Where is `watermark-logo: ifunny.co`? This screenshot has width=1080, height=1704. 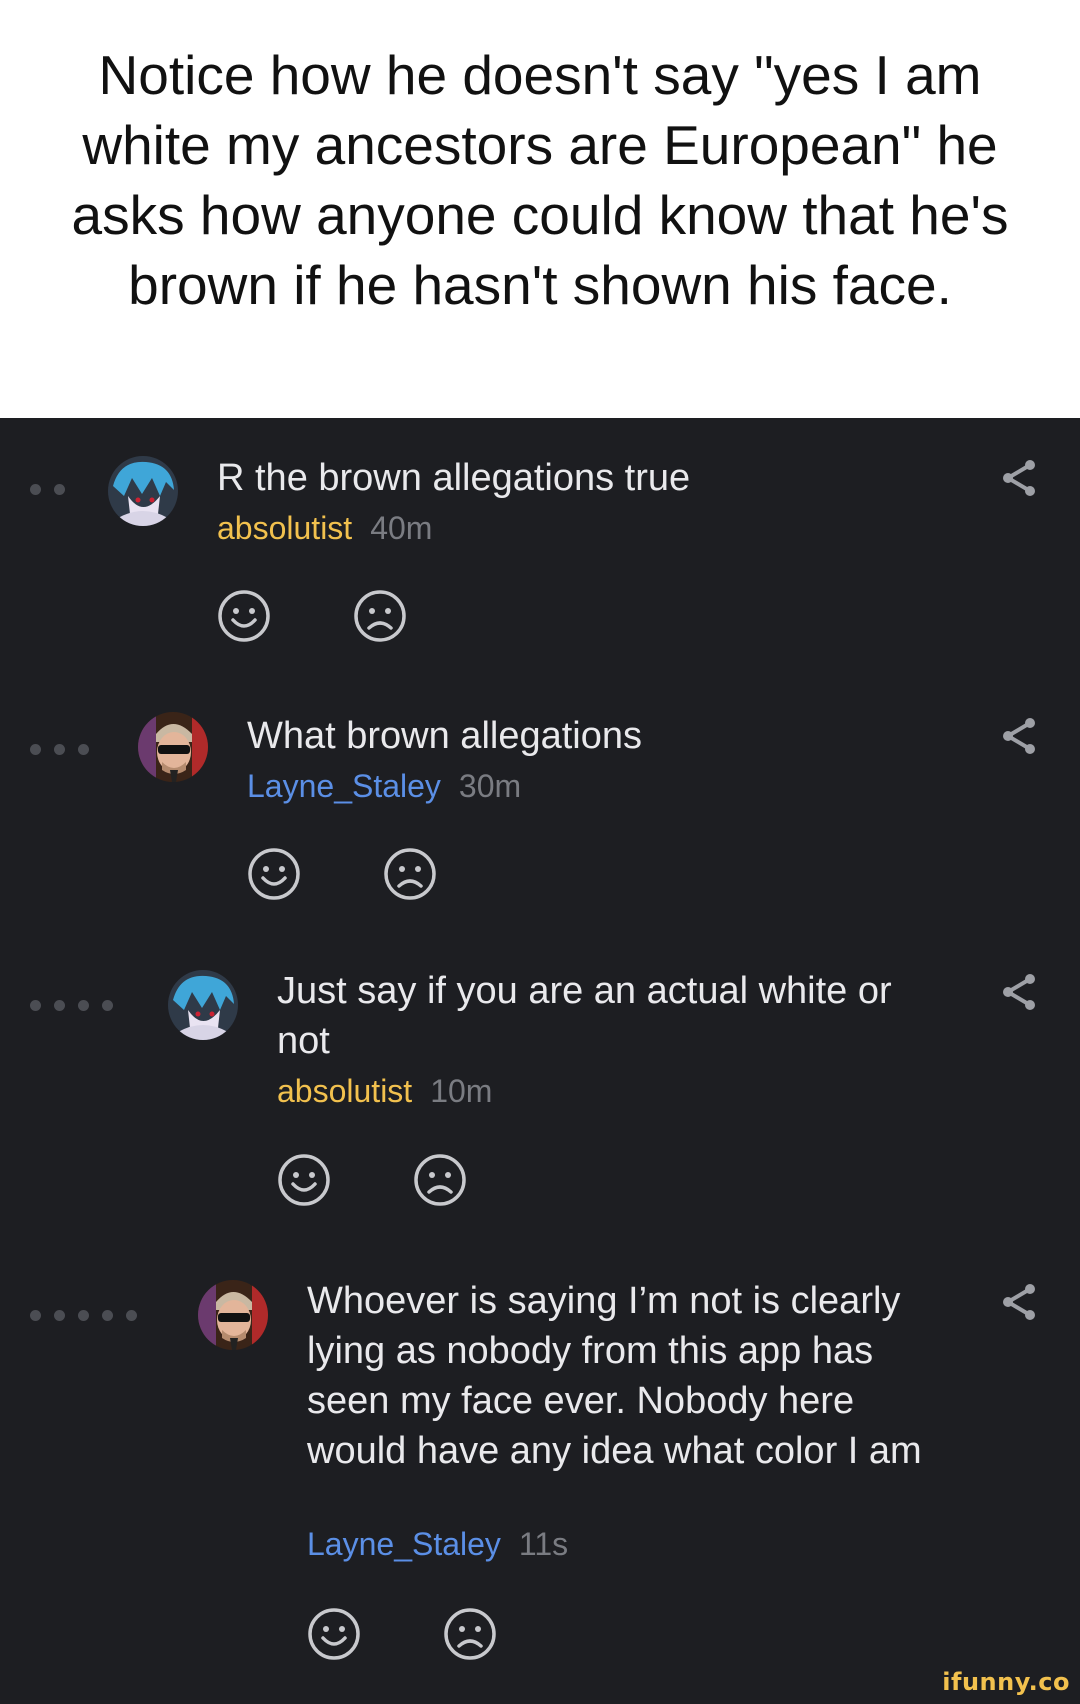
watermark-logo: ifunny.co is located at coordinates (1006, 1682).